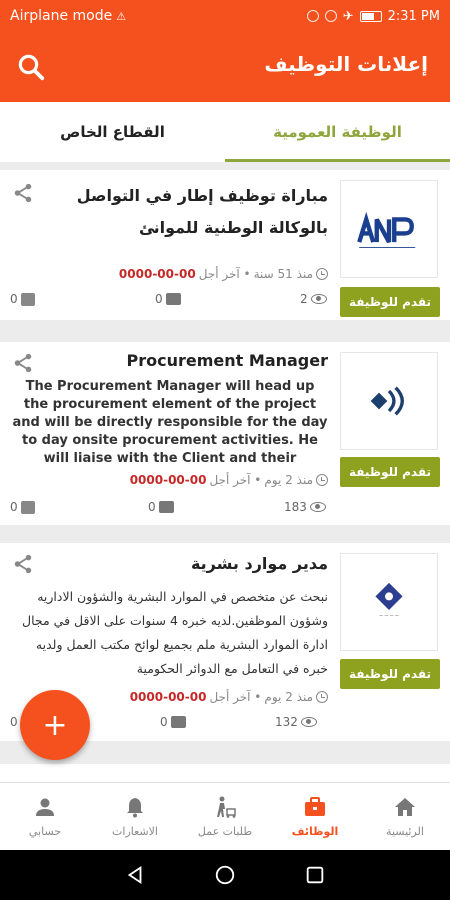 The height and width of the screenshot is (900, 450). Describe the element at coordinates (135, 808) in the screenshot. I see `bell-icon` at that location.